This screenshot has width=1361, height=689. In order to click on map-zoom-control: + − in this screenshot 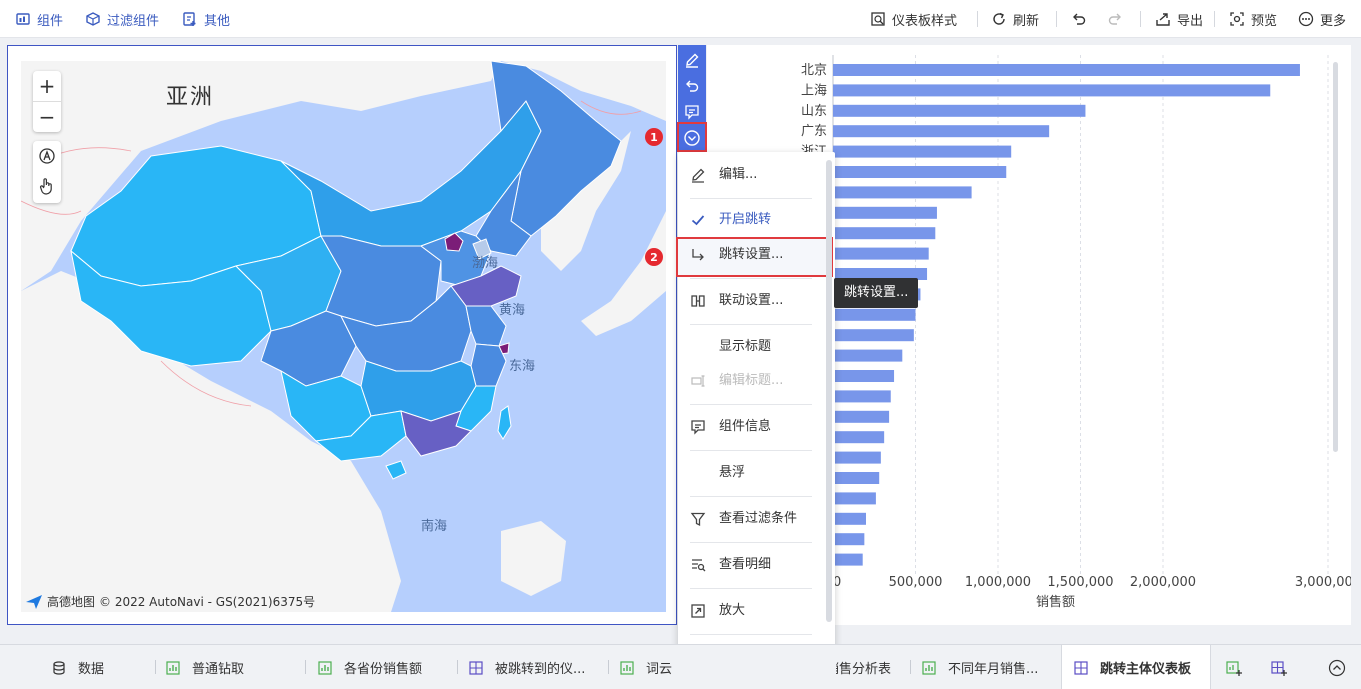, I will do `click(47, 101)`.